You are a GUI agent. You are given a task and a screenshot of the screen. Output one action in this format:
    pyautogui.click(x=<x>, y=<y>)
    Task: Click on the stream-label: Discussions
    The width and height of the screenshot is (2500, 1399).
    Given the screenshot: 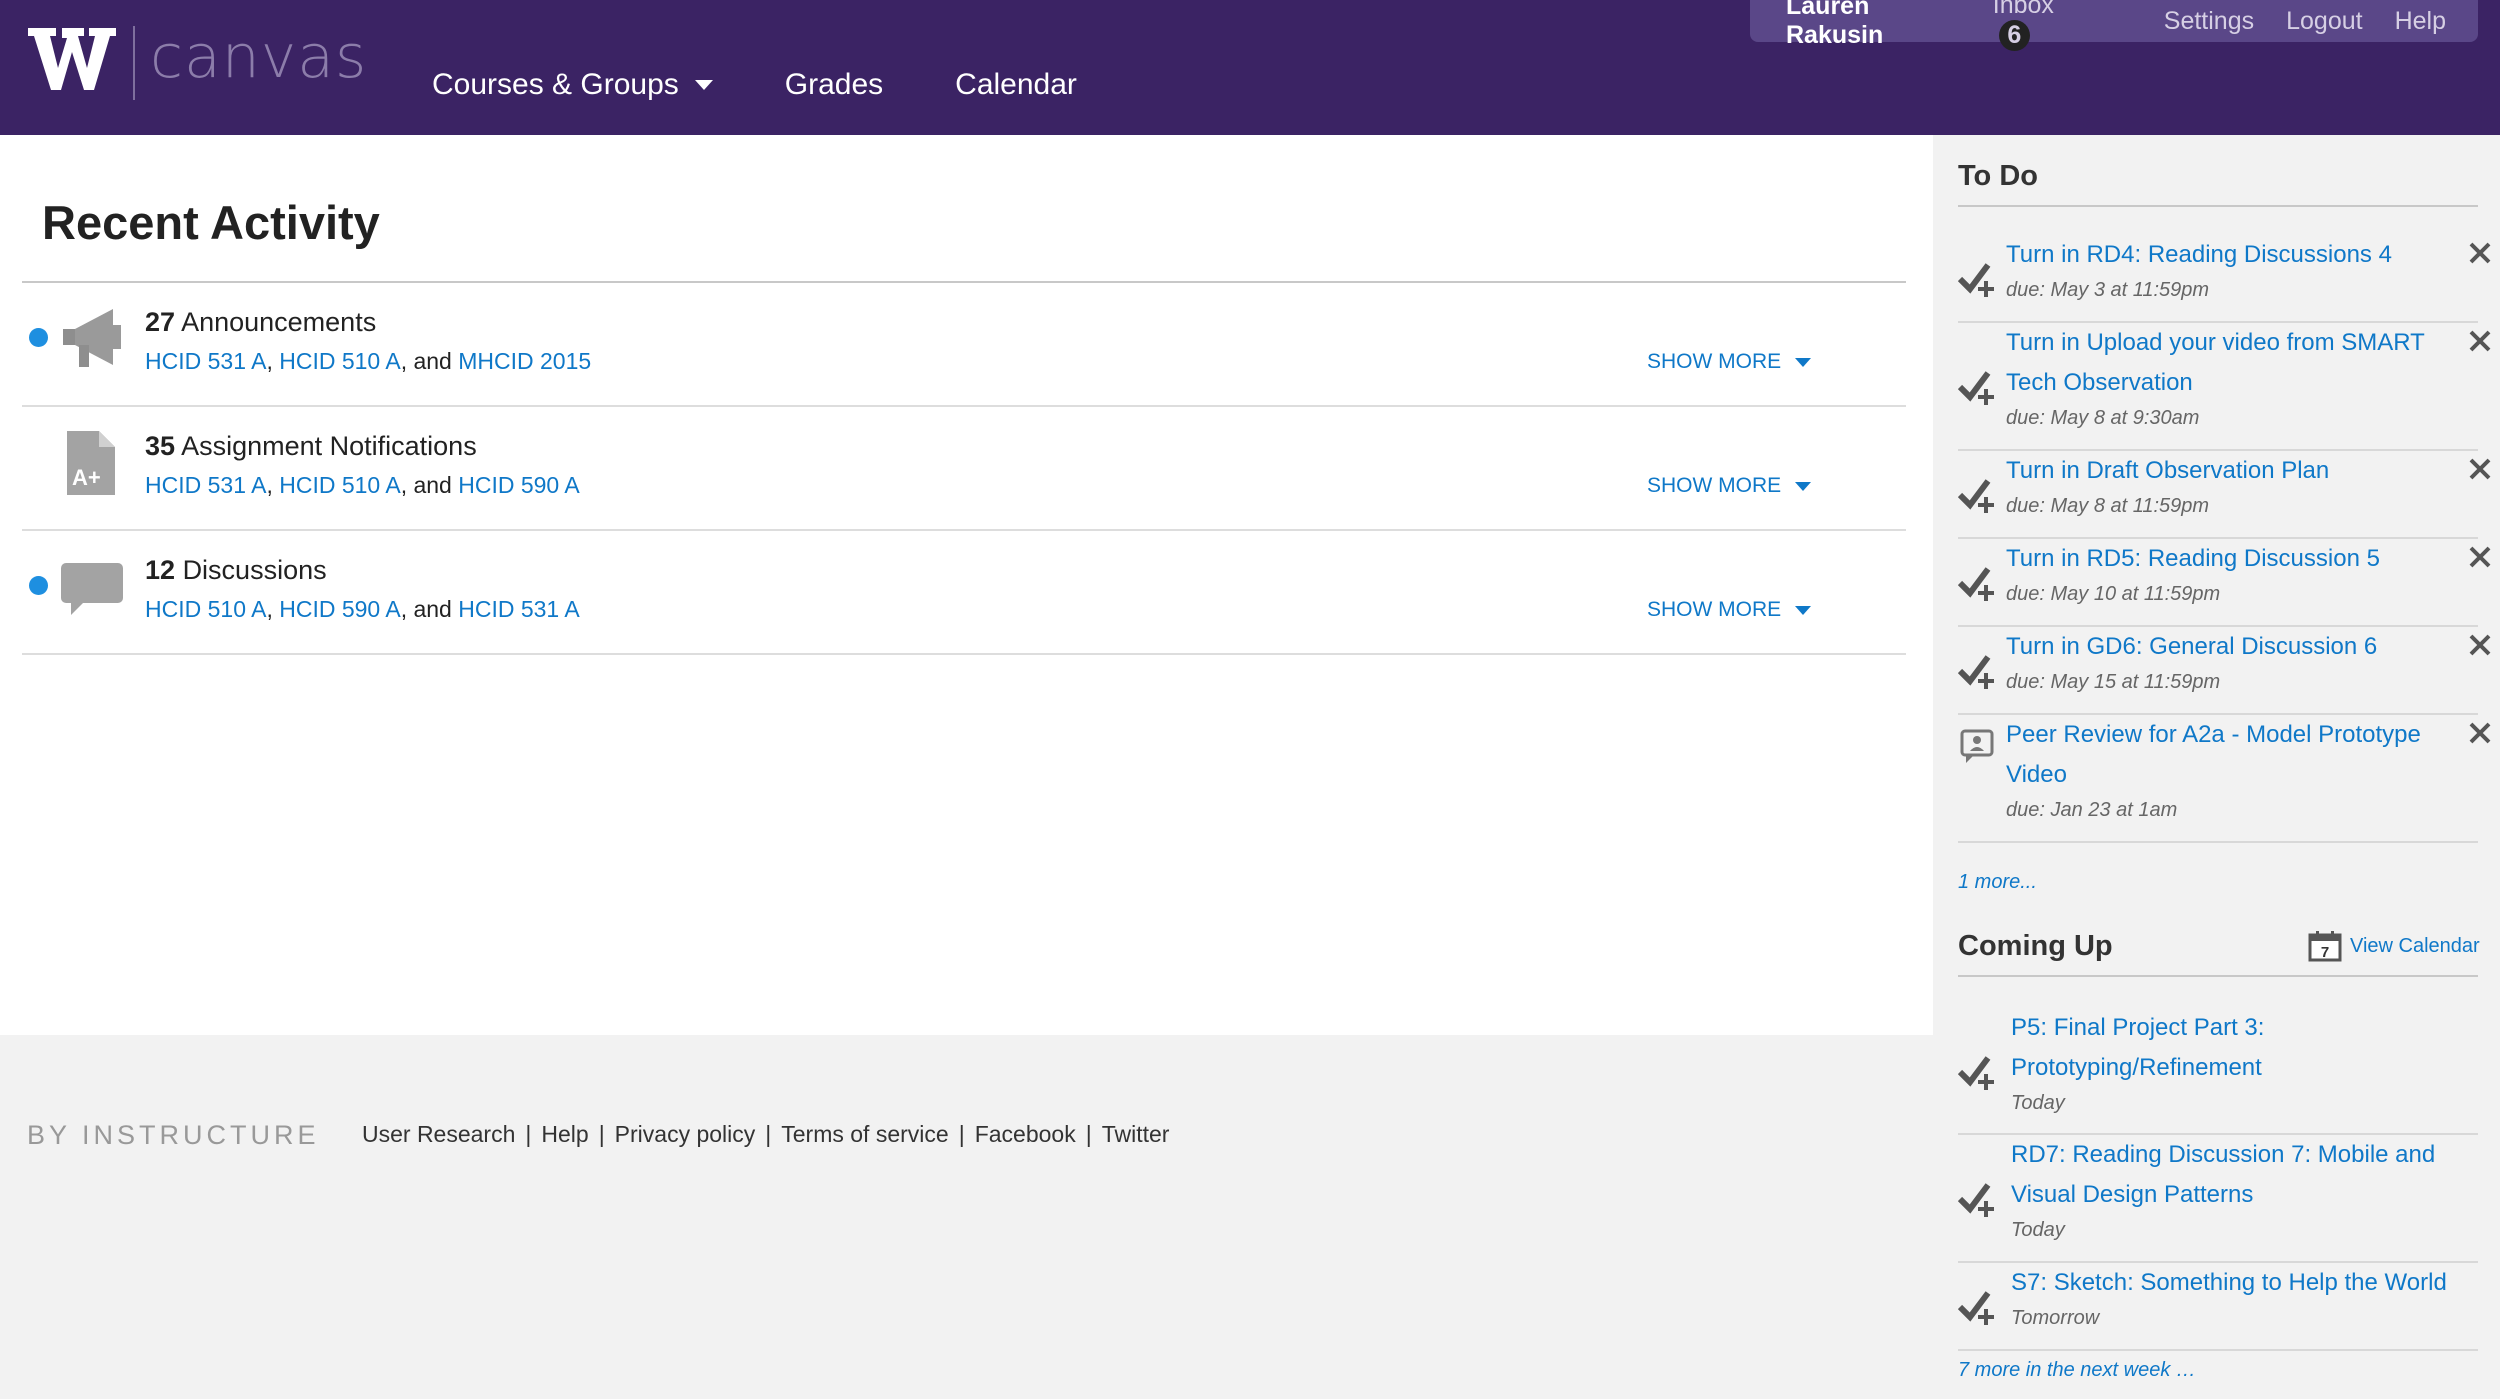 What is the action you would take?
    pyautogui.click(x=254, y=570)
    